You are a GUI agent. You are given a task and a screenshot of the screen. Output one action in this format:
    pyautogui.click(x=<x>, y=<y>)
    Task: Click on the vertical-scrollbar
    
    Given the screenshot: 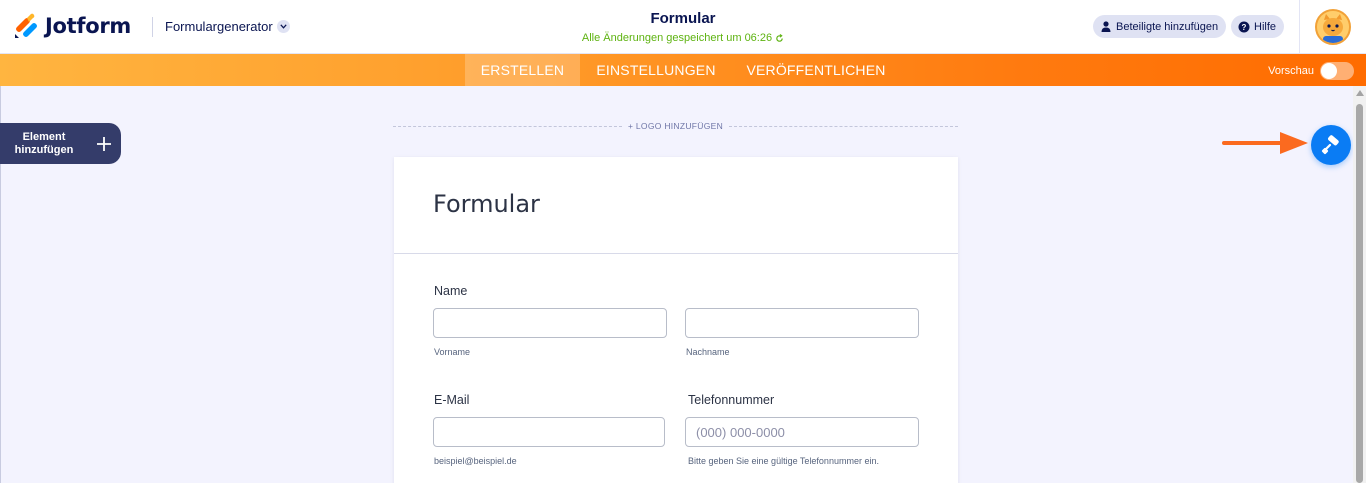 What is the action you would take?
    pyautogui.click(x=1359, y=284)
    